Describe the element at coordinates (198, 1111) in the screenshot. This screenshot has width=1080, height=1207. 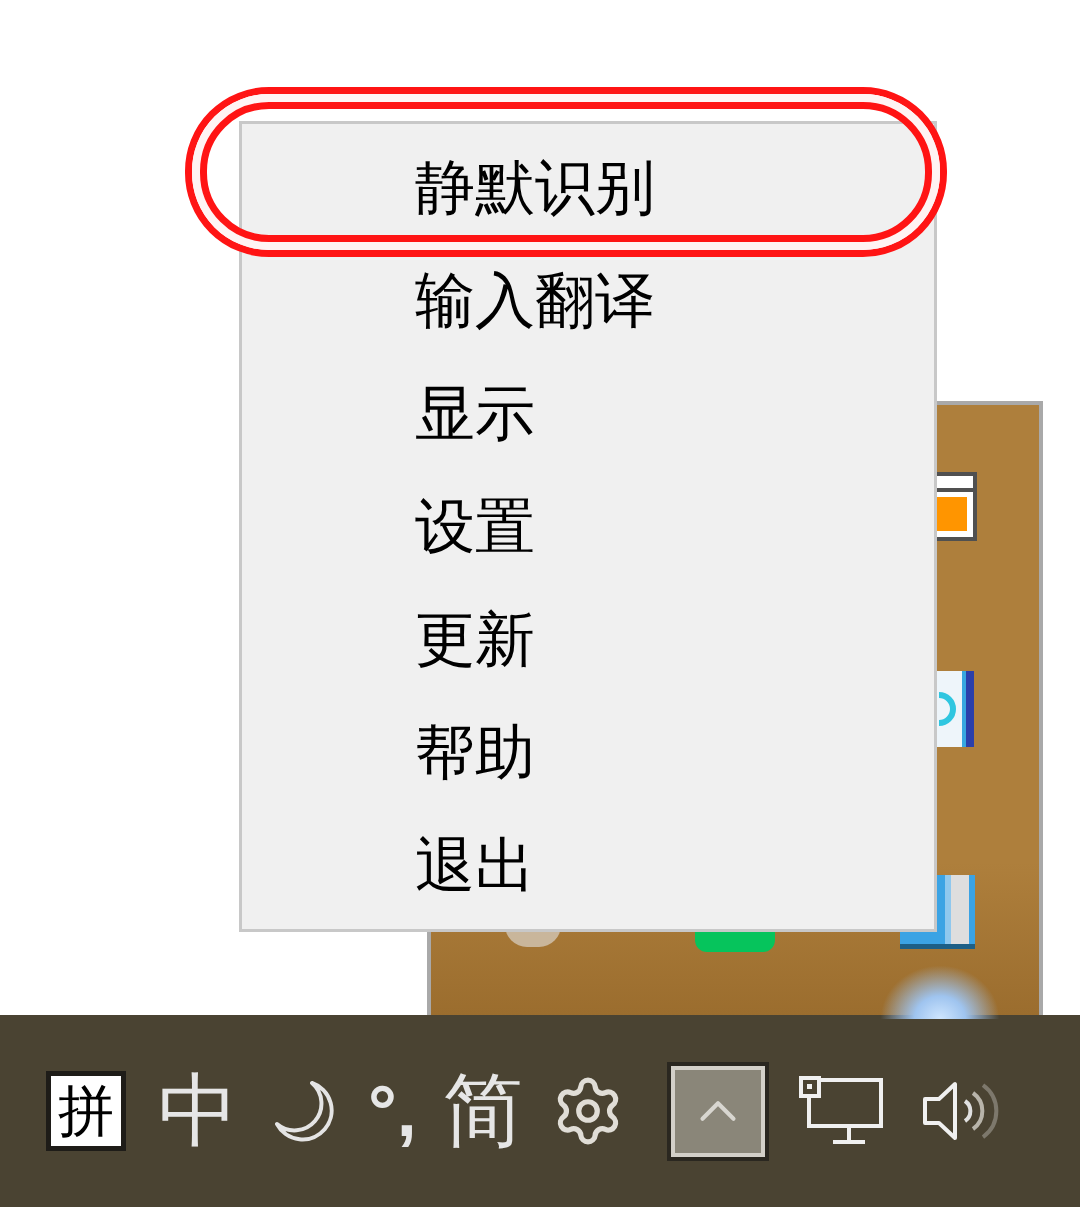
I see `ime-language-button: 中` at that location.